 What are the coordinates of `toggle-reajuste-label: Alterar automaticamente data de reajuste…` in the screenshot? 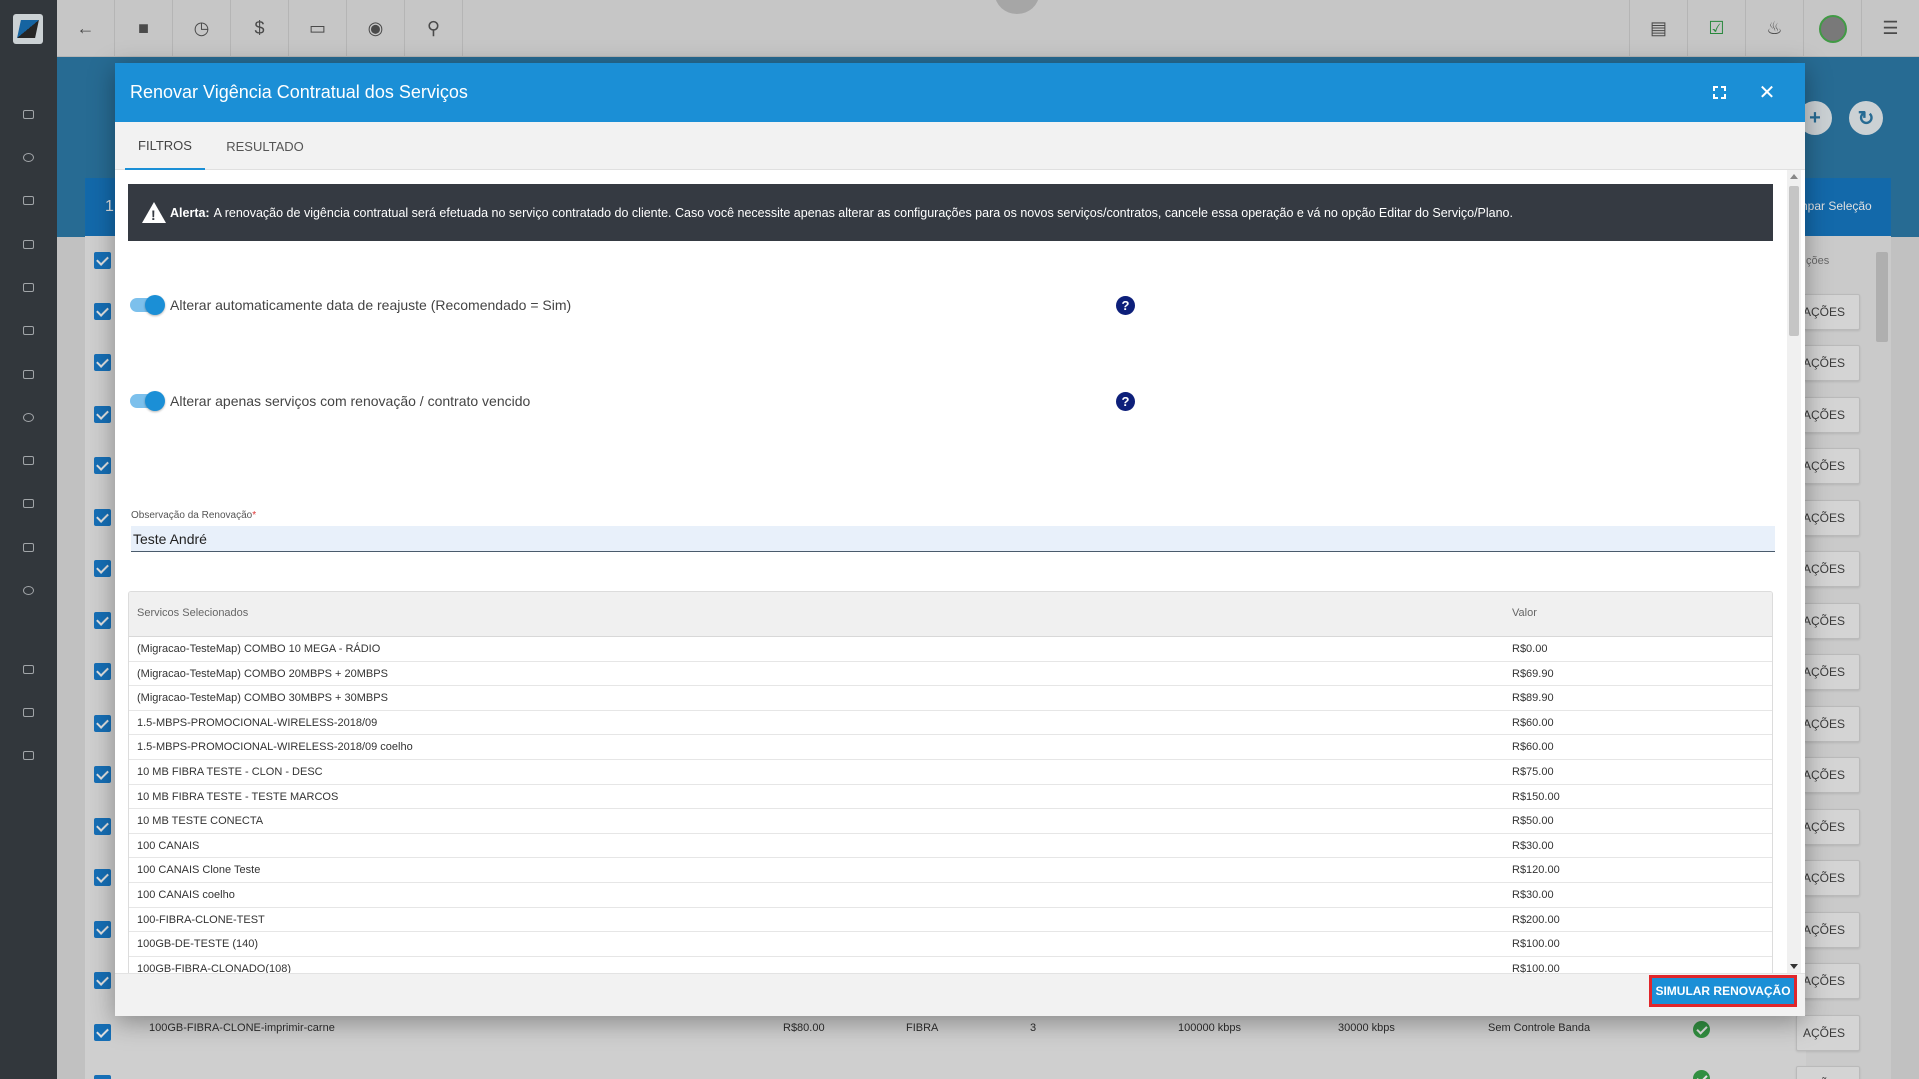 It's located at (371, 305).